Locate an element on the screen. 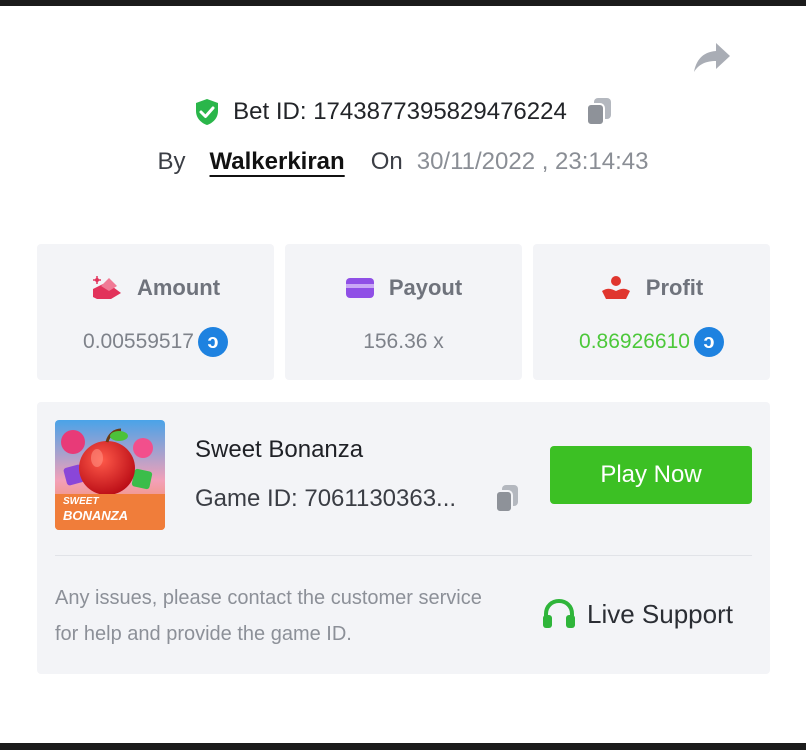 The height and width of the screenshot is (750, 806). payout-value: 156.36 x is located at coordinates (403, 341).